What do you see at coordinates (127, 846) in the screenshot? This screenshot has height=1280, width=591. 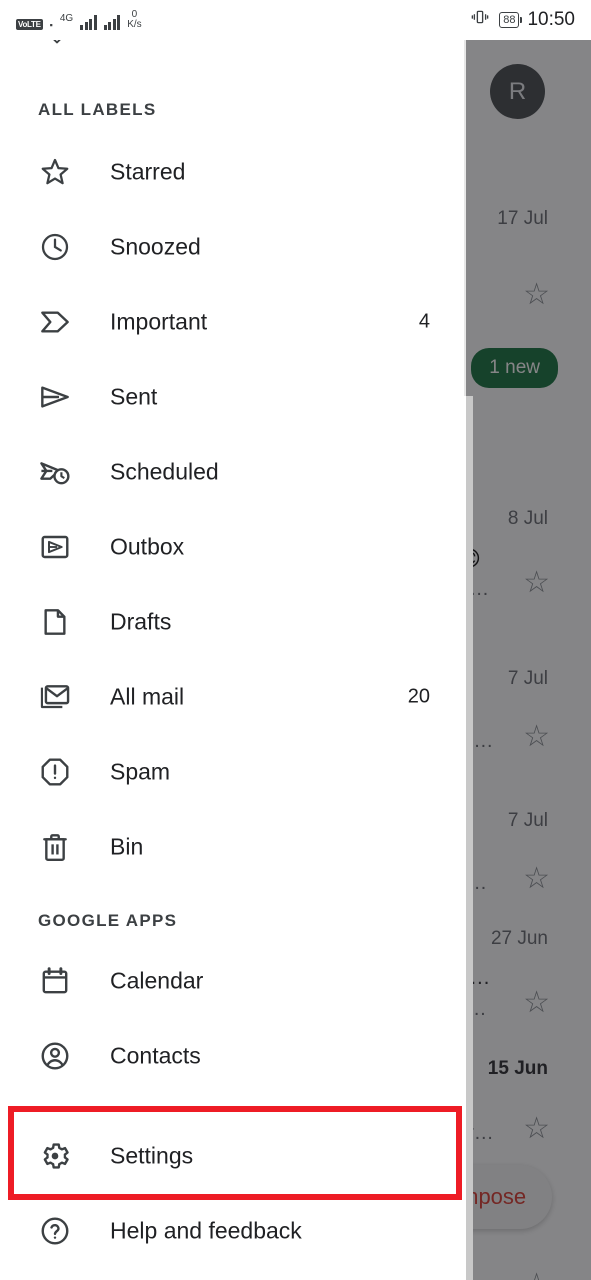 I see `sidebar-item-label: Bin` at bounding box center [127, 846].